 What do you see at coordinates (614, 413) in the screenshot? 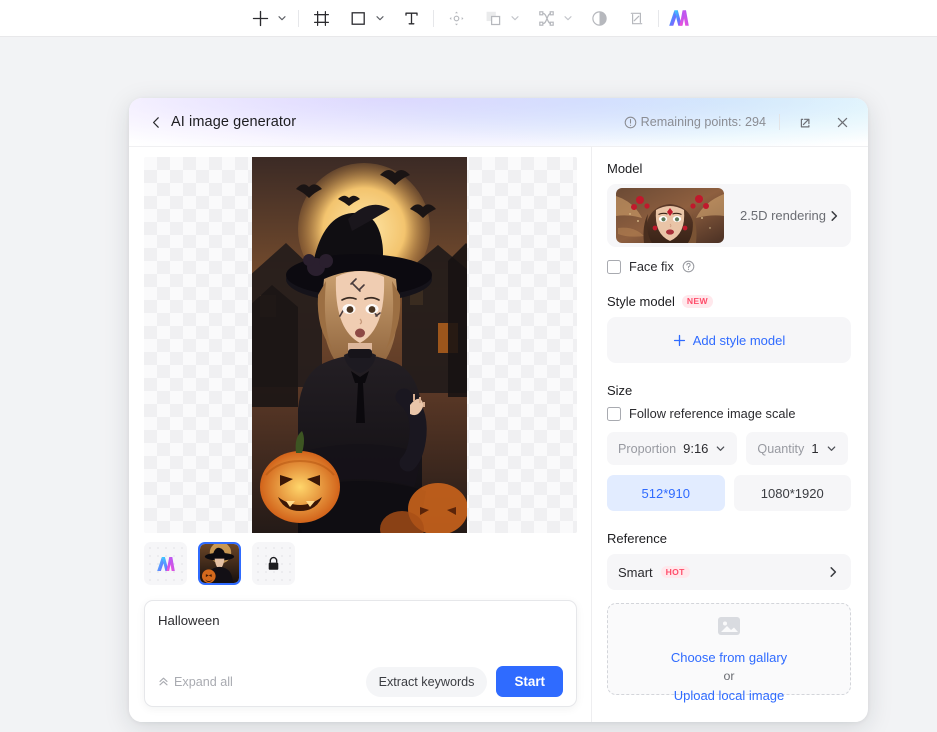
I see `follow-reference-scale-checkbox` at bounding box center [614, 413].